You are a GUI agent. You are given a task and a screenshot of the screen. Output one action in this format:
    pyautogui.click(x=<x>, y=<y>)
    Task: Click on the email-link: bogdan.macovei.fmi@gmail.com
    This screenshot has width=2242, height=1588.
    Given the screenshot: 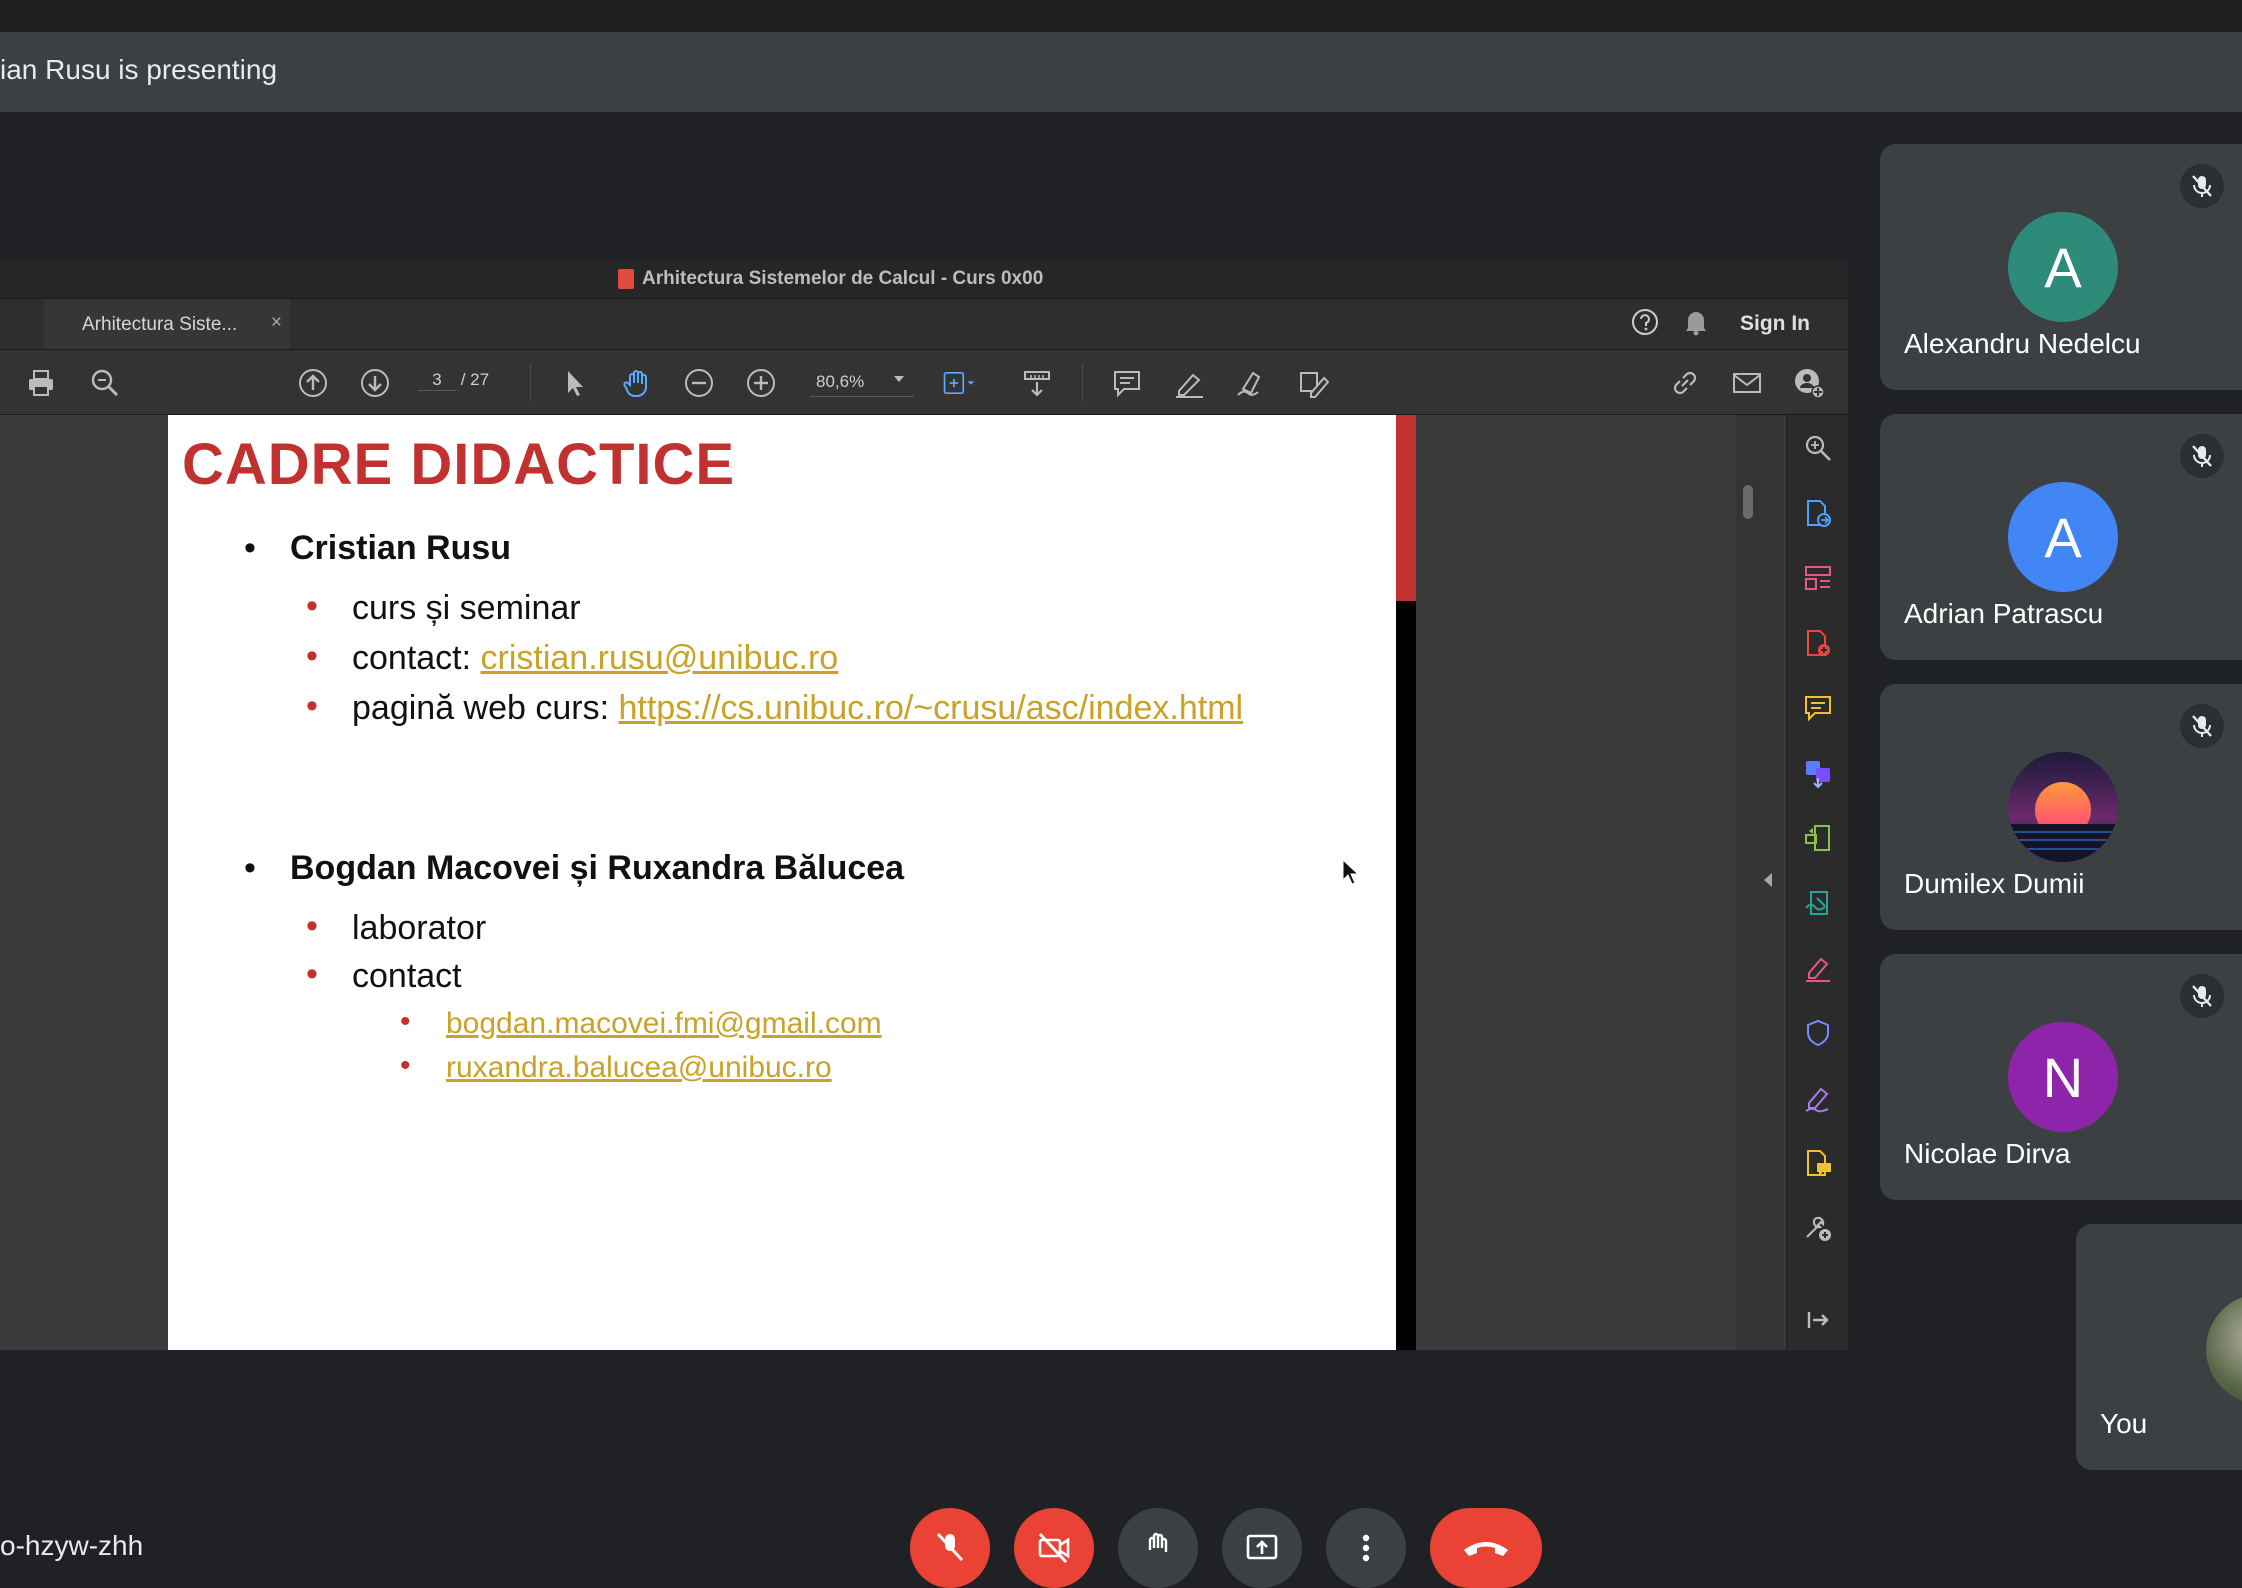 What is the action you would take?
    pyautogui.click(x=664, y=1023)
    